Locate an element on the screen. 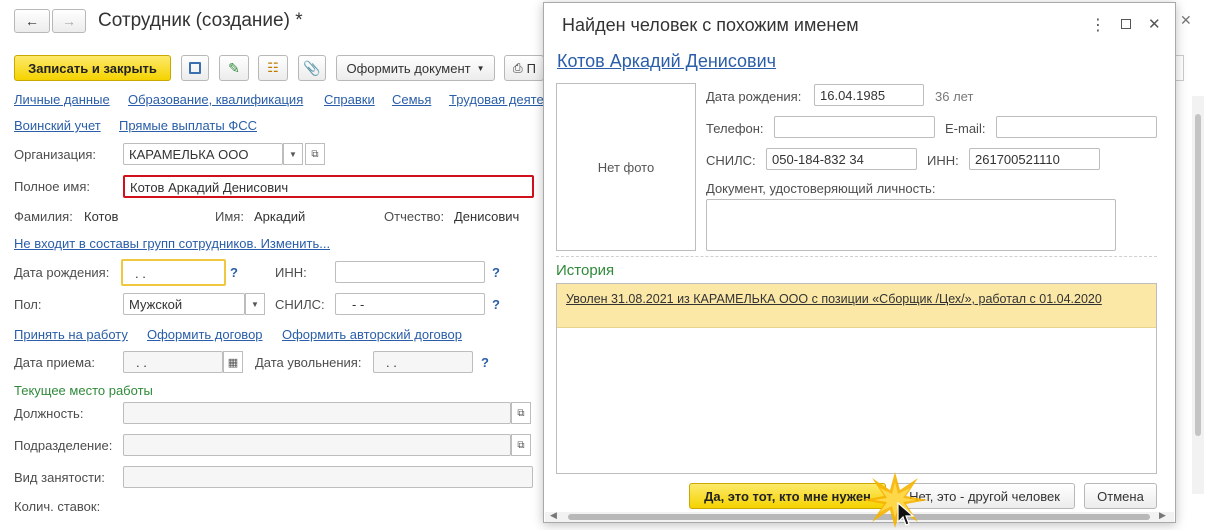 This screenshot has width=1206, height=530. fire-date-value: . . is located at coordinates (391, 362).